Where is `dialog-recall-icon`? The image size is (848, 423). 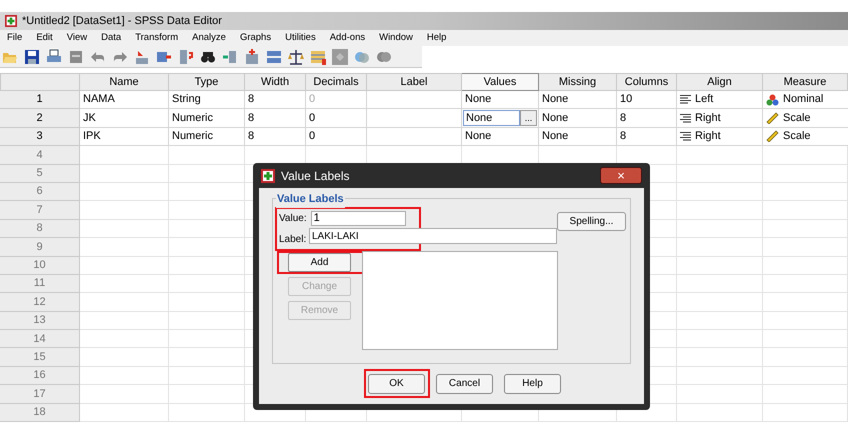 dialog-recall-icon is located at coordinates (76, 56).